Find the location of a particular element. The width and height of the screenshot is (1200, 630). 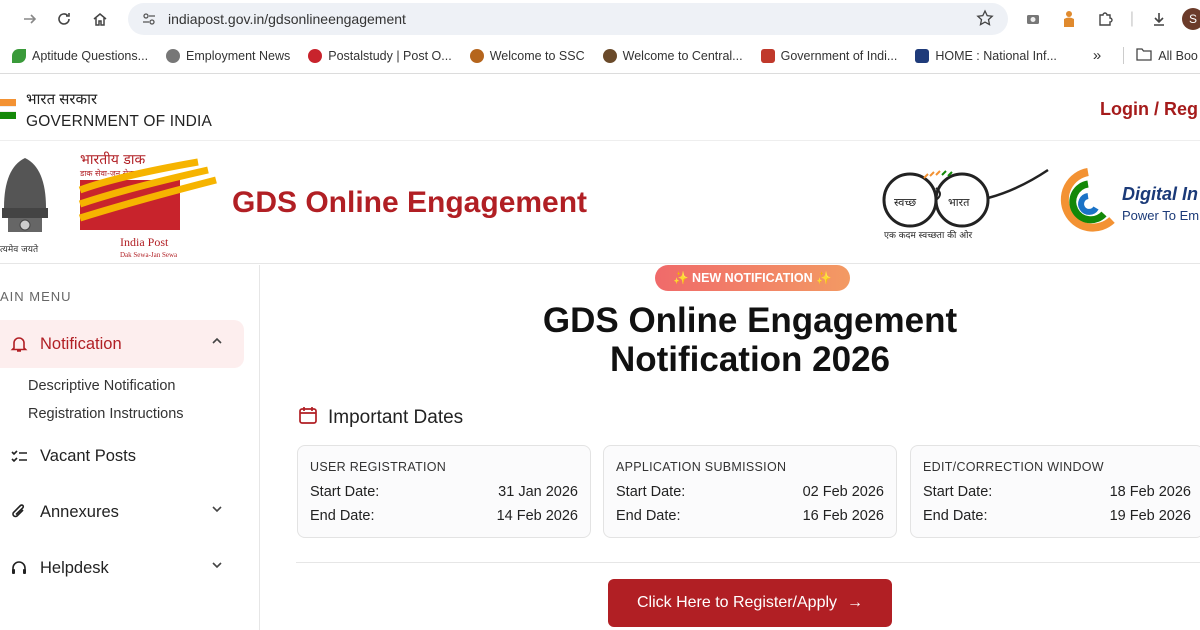

svg-text: भारत is located at coordinates (959, 202).